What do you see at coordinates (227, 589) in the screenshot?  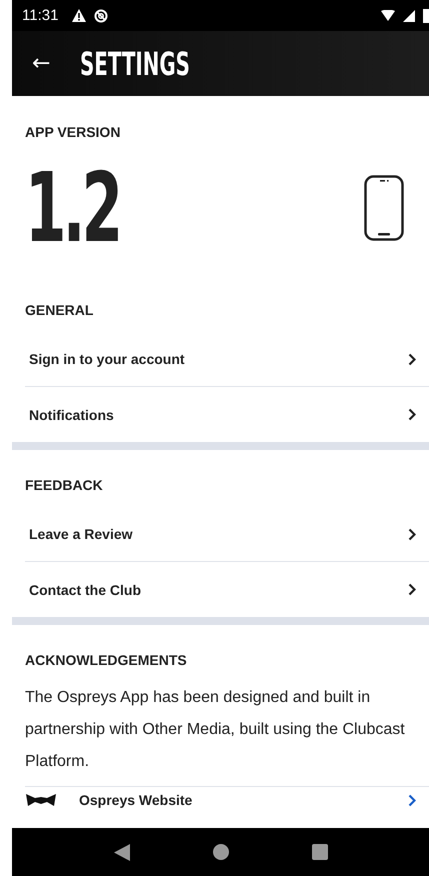 I see `settings-item: Contact the Club` at bounding box center [227, 589].